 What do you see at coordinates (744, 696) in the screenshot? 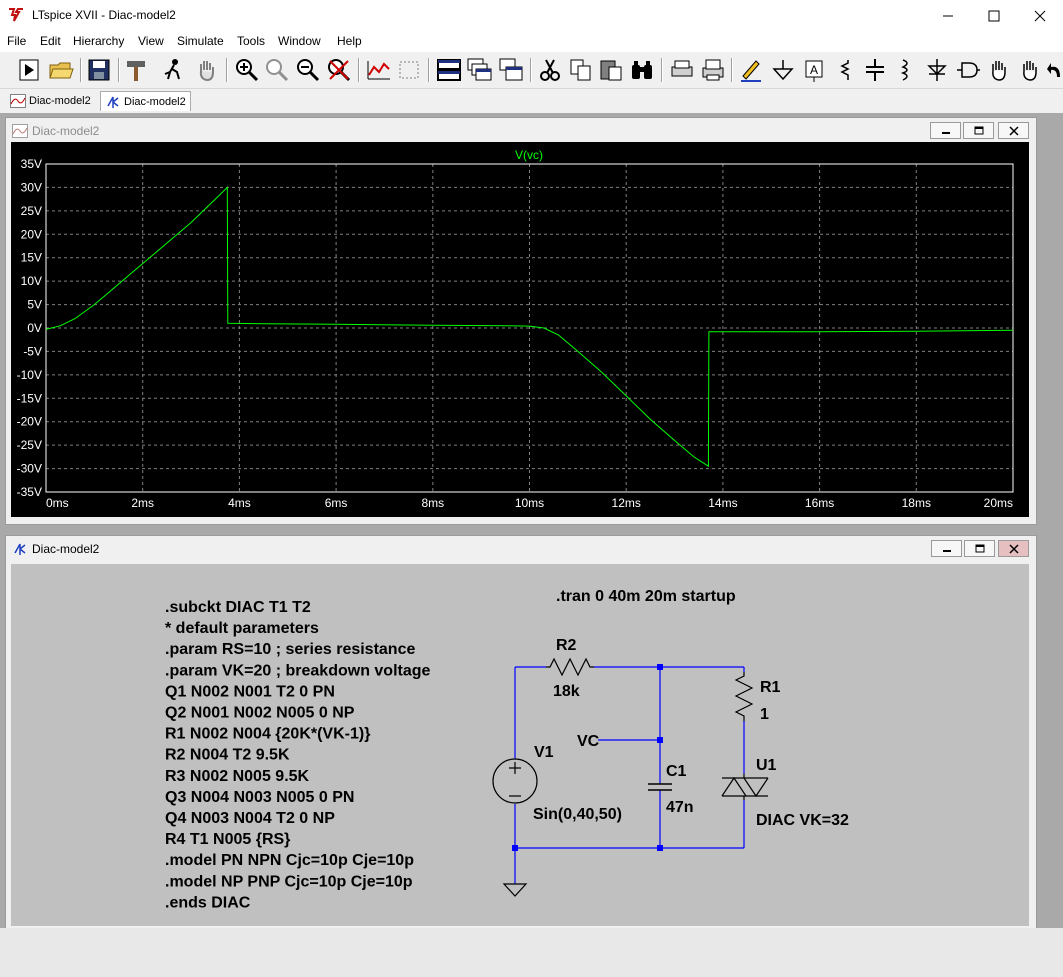
I see `resistor-r1-symbol` at bounding box center [744, 696].